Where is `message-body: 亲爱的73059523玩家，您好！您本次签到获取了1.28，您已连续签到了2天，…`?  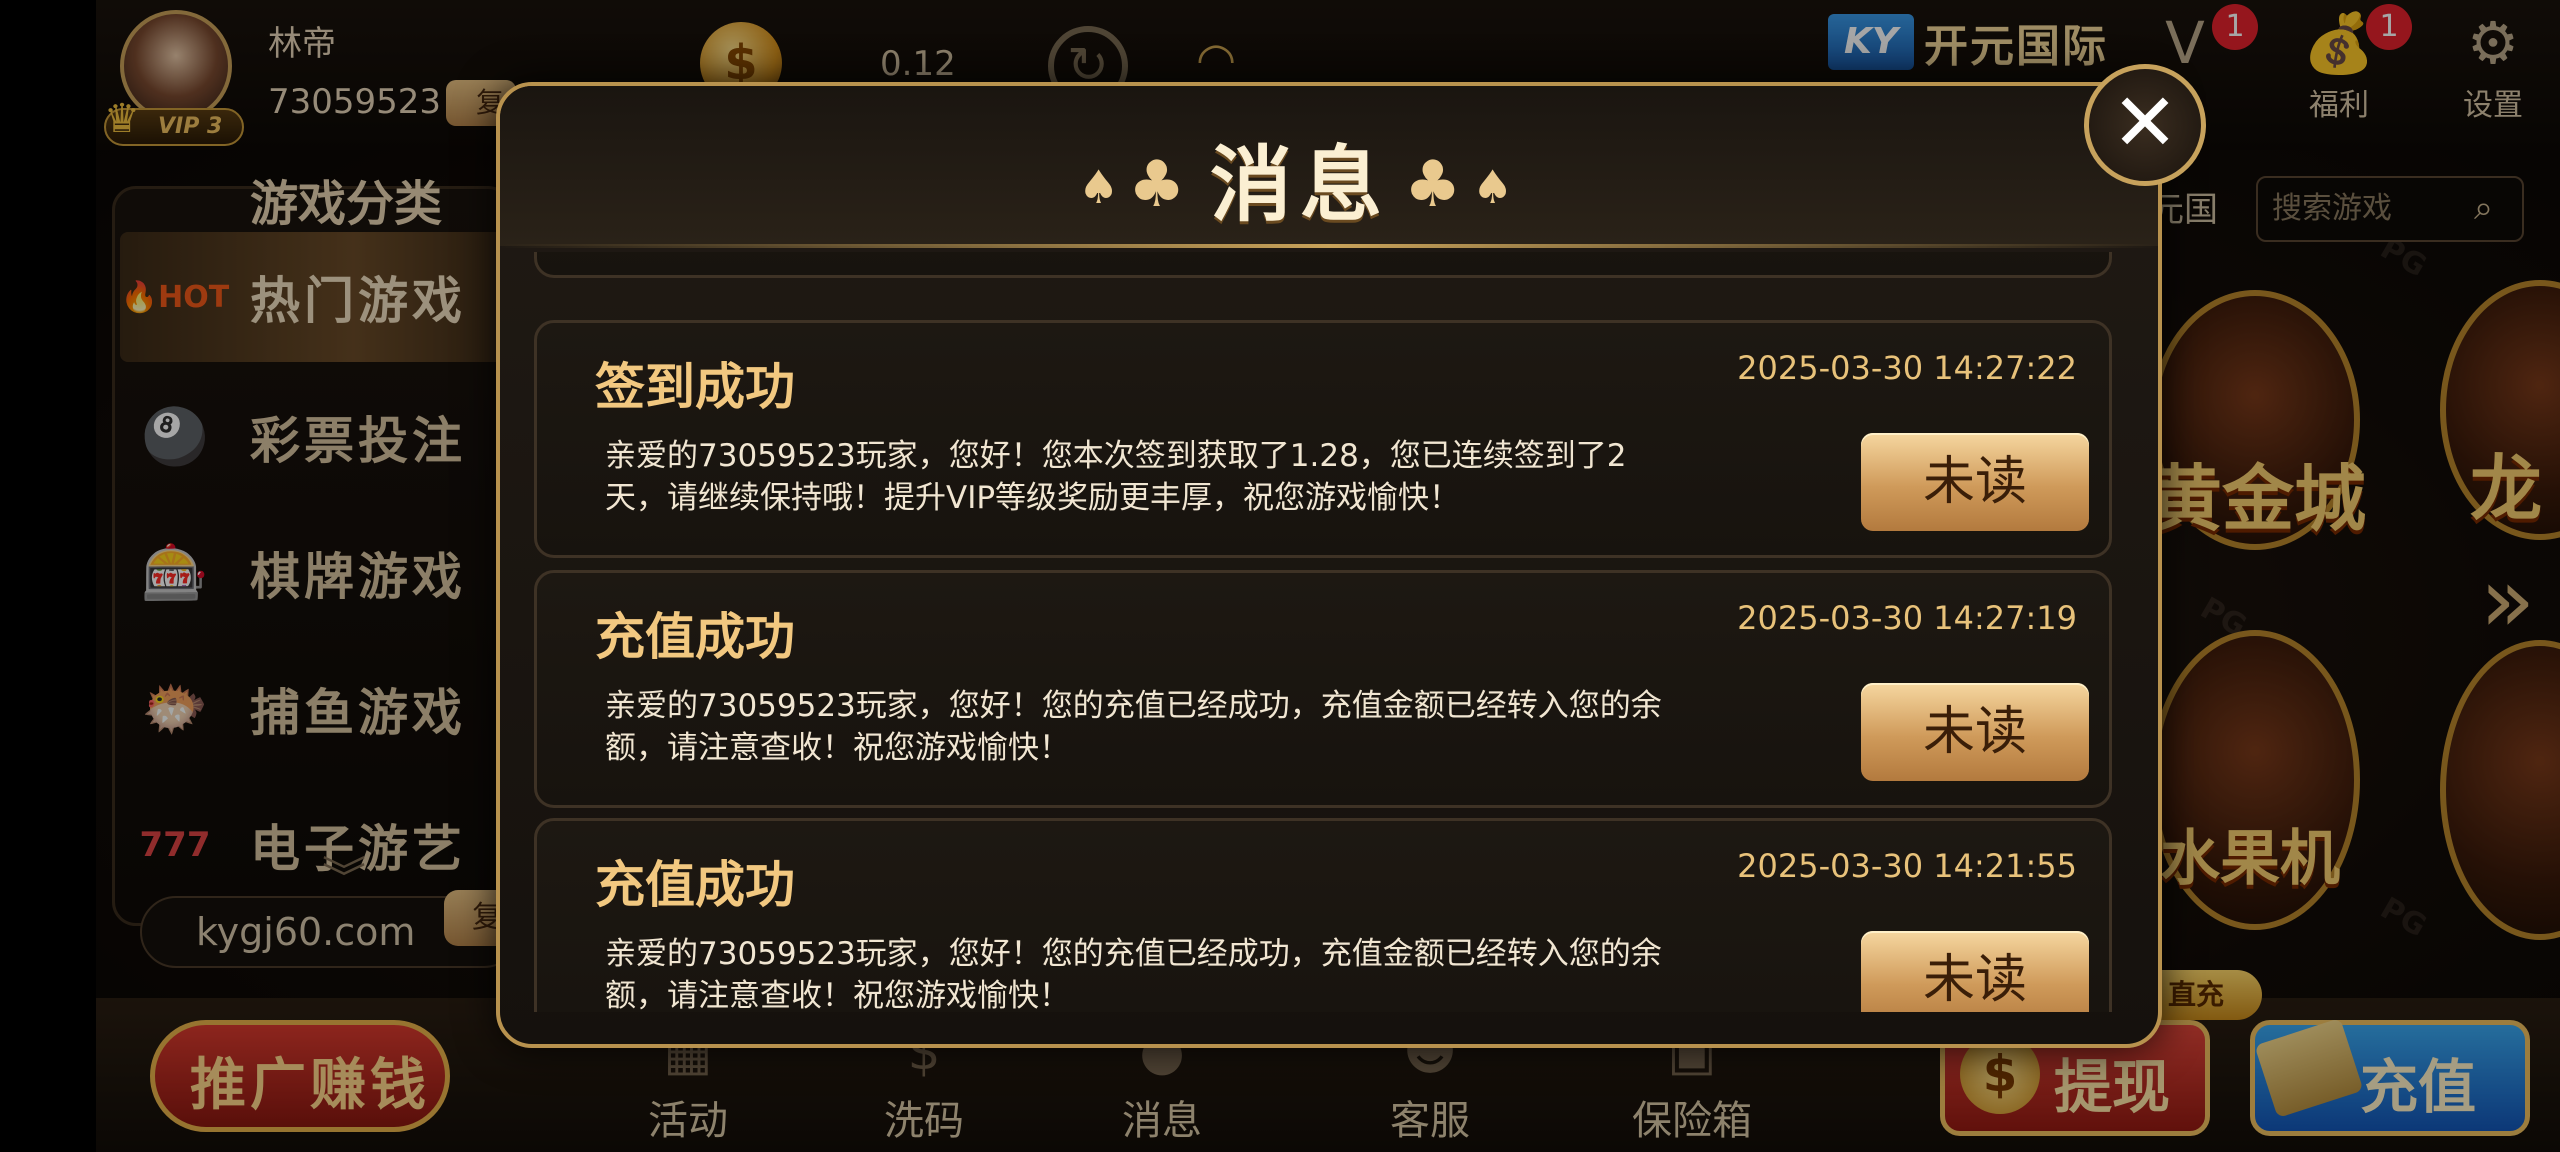 message-body: 亲爱的73059523玩家，您好！您本次签到获取了1.28，您已连续签到了2天，… is located at coordinates (1116, 477).